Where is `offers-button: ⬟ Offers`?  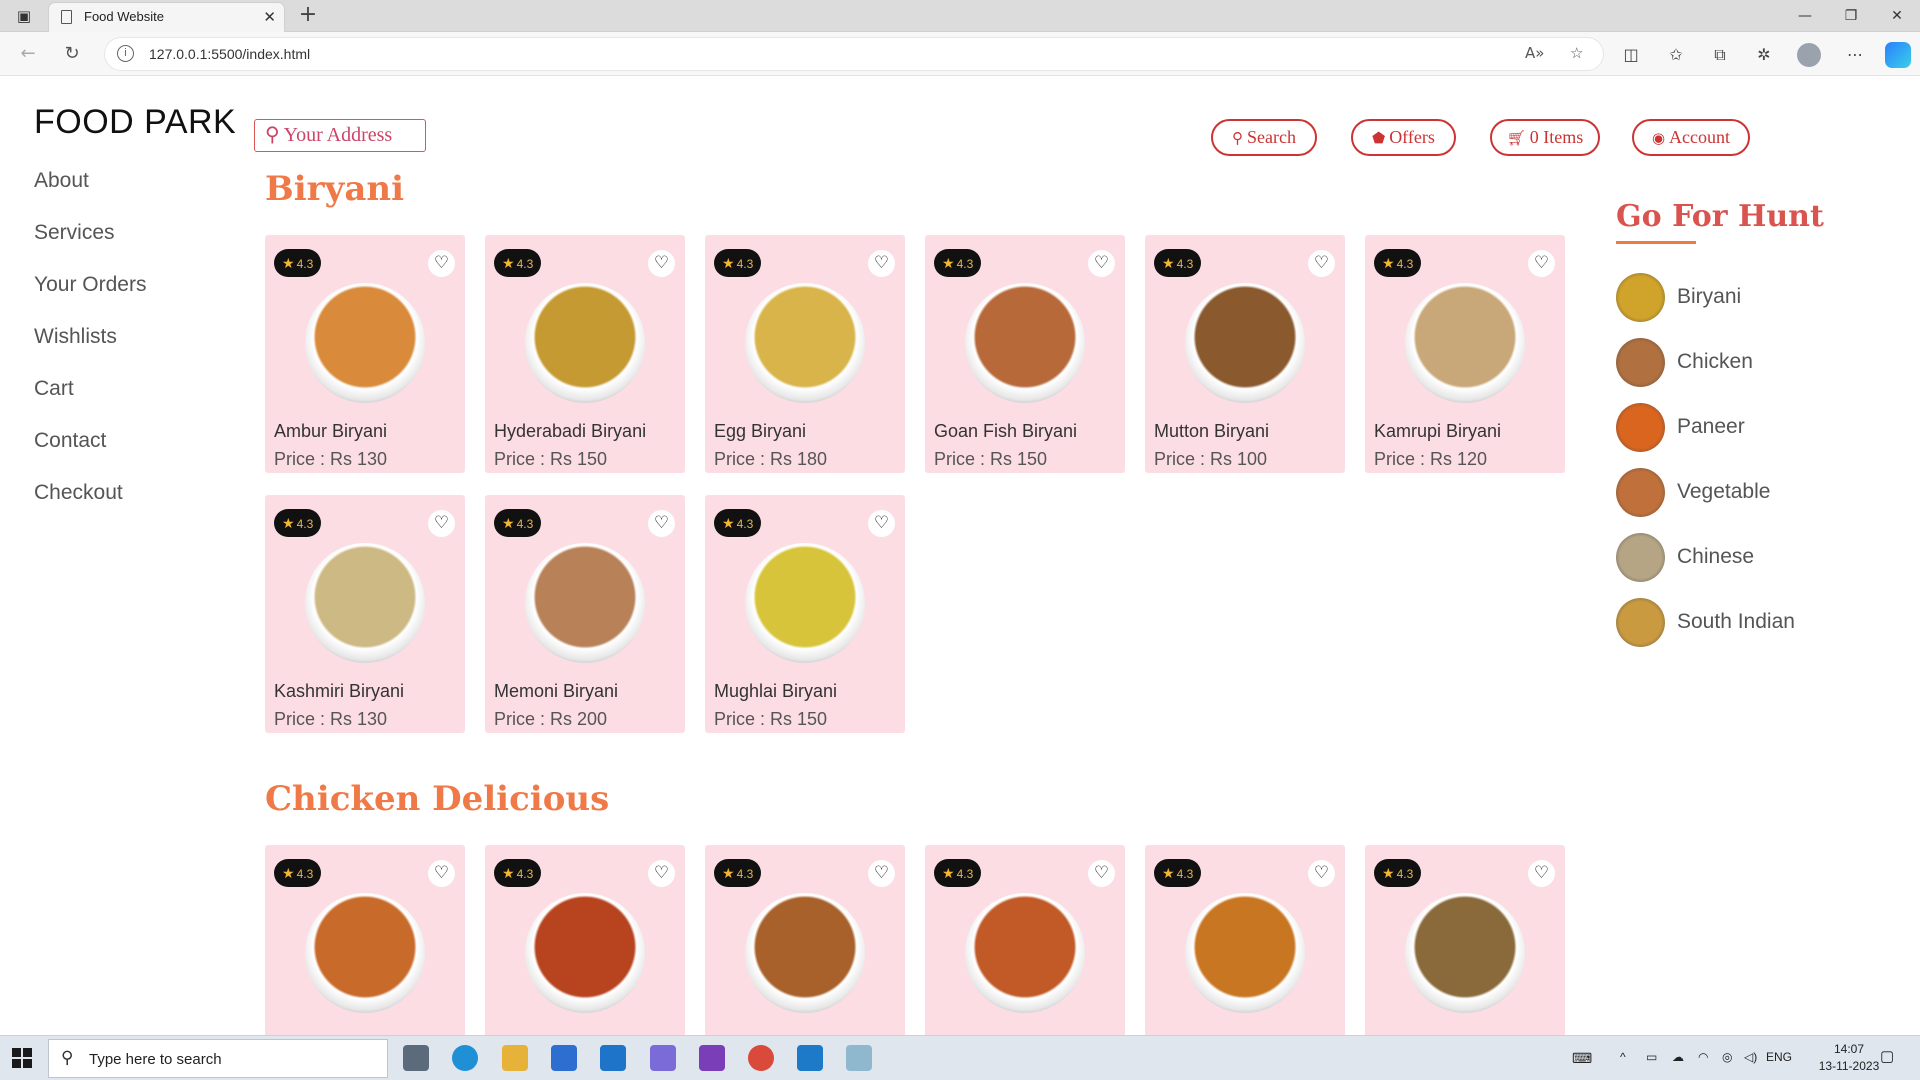 offers-button: ⬟ Offers is located at coordinates (1403, 137).